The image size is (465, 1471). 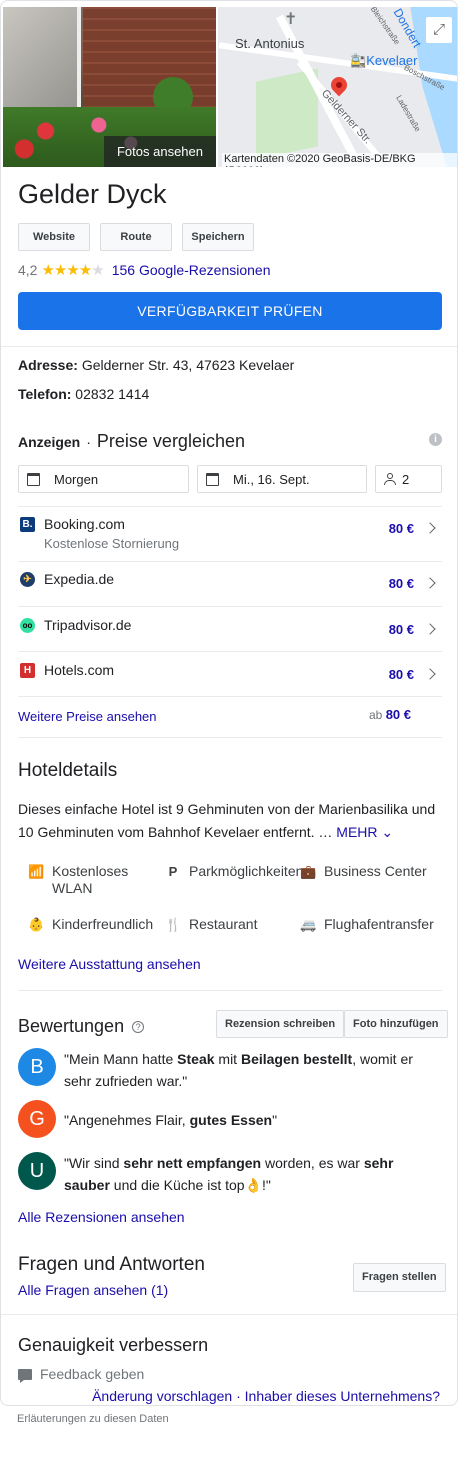 What do you see at coordinates (375, 715) in the screenshot?
I see `from-label: ab` at bounding box center [375, 715].